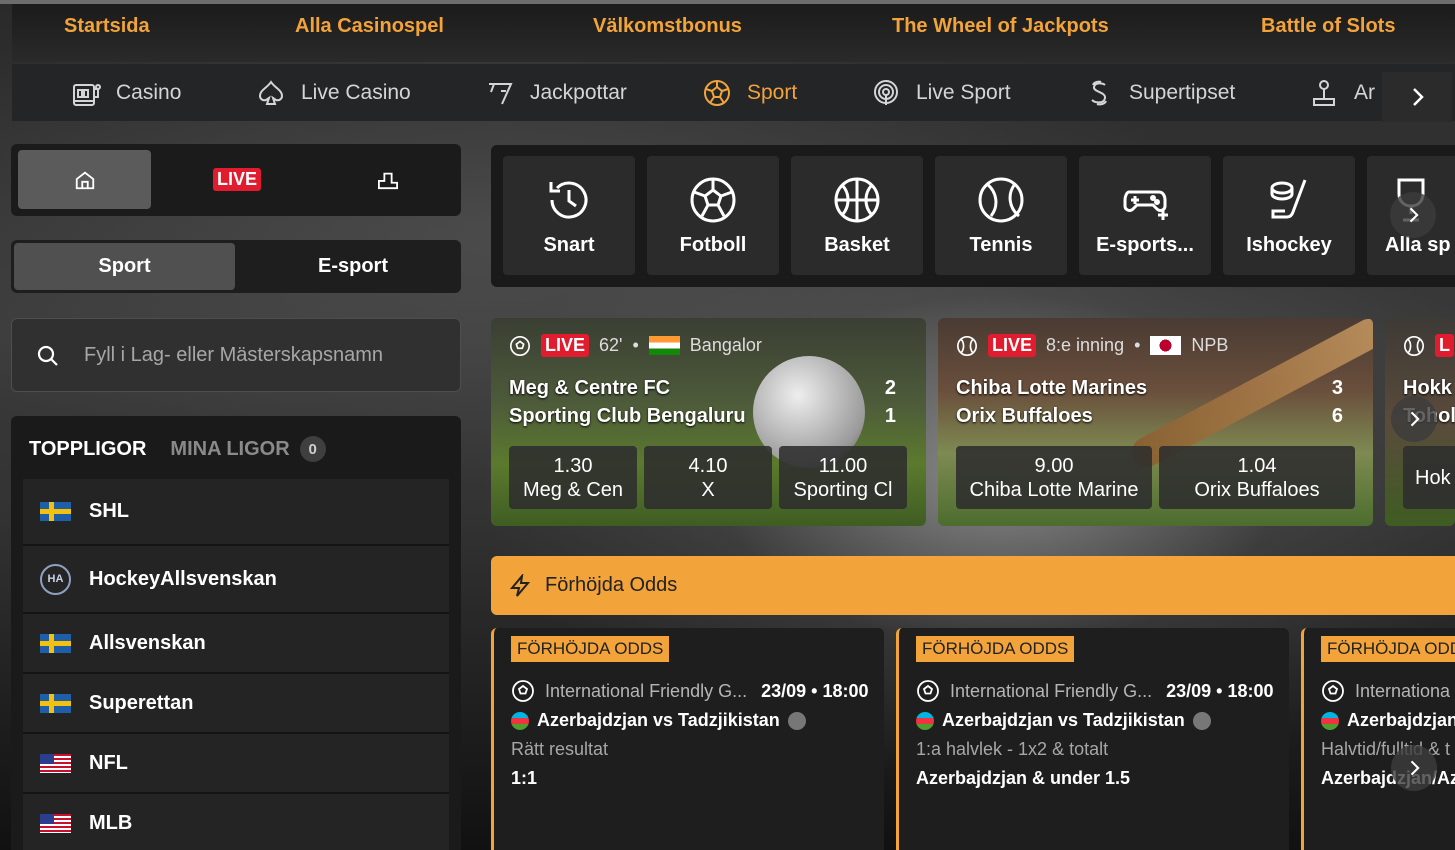 Image resolution: width=1455 pixels, height=850 pixels. I want to click on odds-button-home: 9.00 Chiba Lotte Marine, so click(1054, 477).